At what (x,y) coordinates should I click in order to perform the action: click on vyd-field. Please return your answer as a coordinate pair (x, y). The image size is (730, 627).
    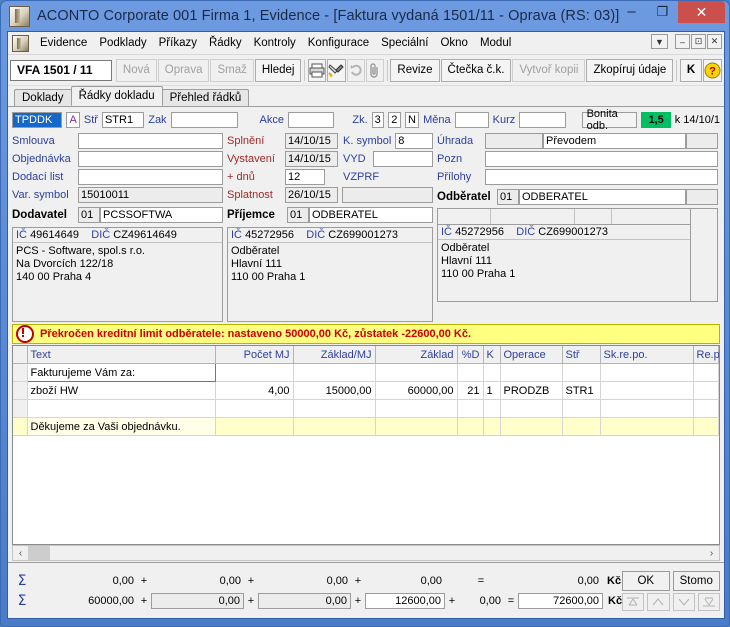
    Looking at the image, I should click on (403, 159).